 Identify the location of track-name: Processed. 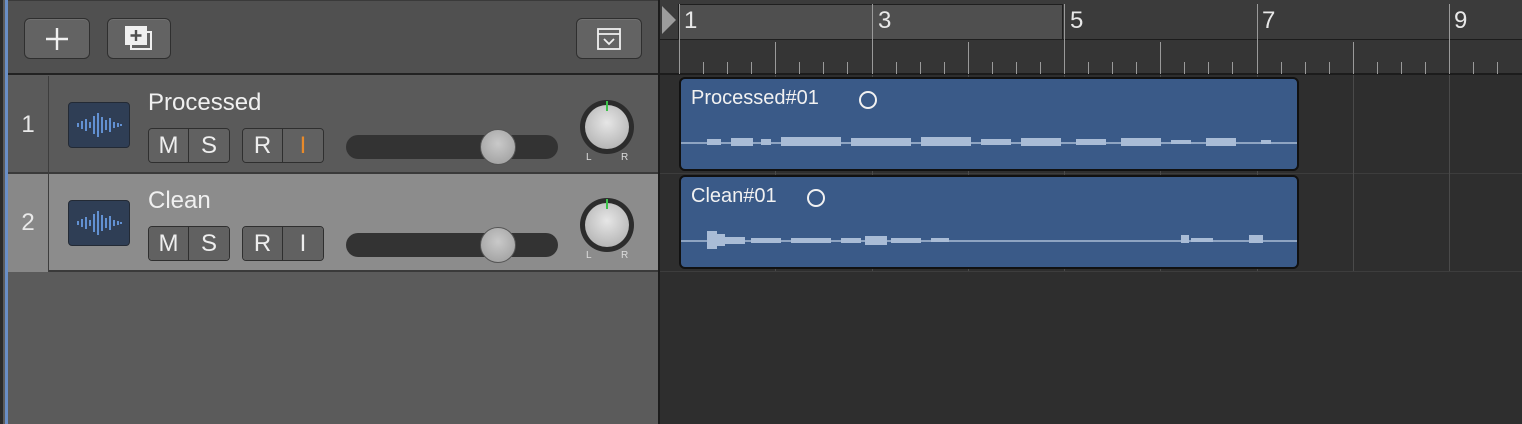
(204, 103).